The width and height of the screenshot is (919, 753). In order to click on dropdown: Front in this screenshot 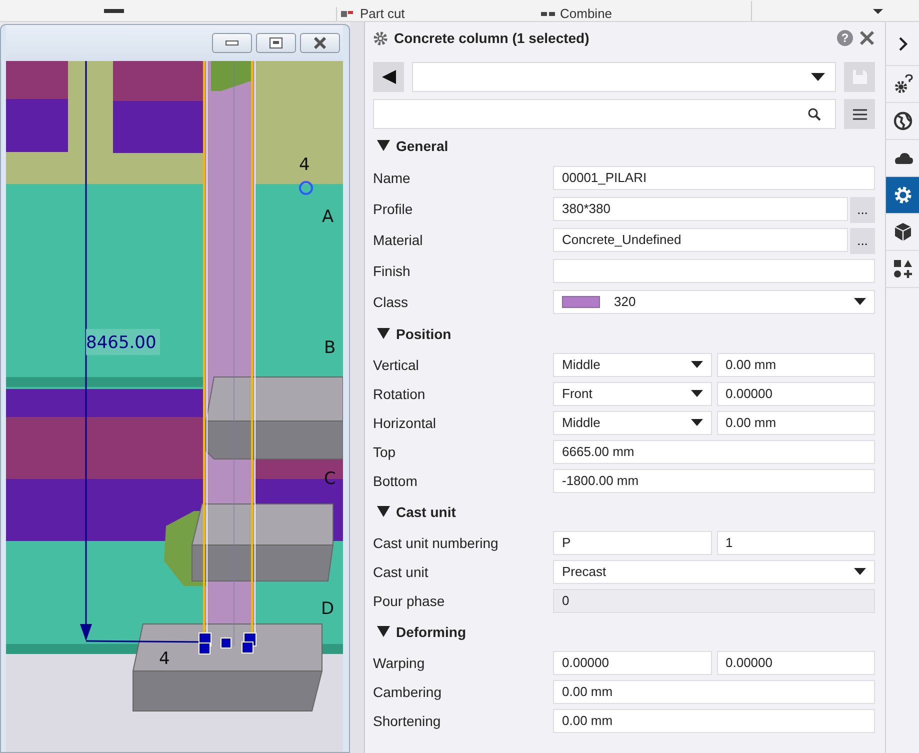, I will do `click(632, 394)`.